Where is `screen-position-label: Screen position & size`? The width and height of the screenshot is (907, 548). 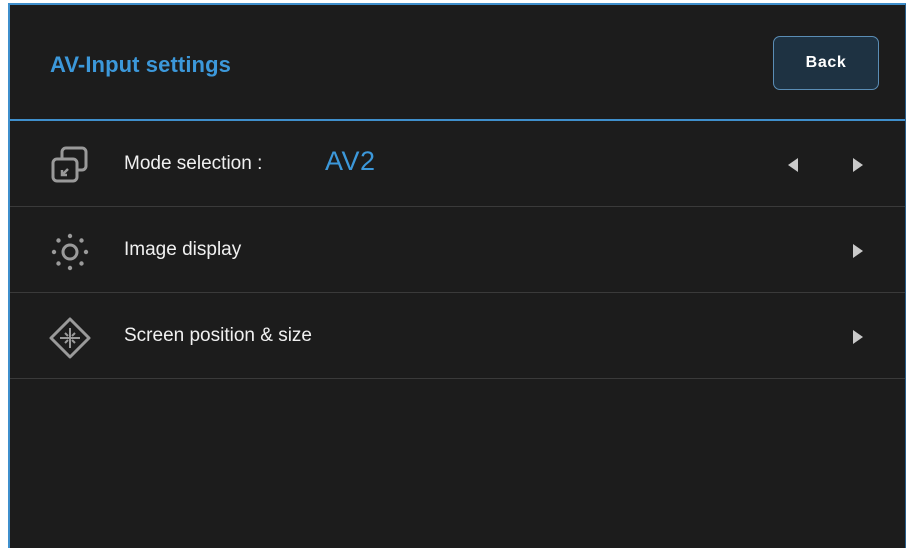 screen-position-label: Screen position & size is located at coordinates (218, 335).